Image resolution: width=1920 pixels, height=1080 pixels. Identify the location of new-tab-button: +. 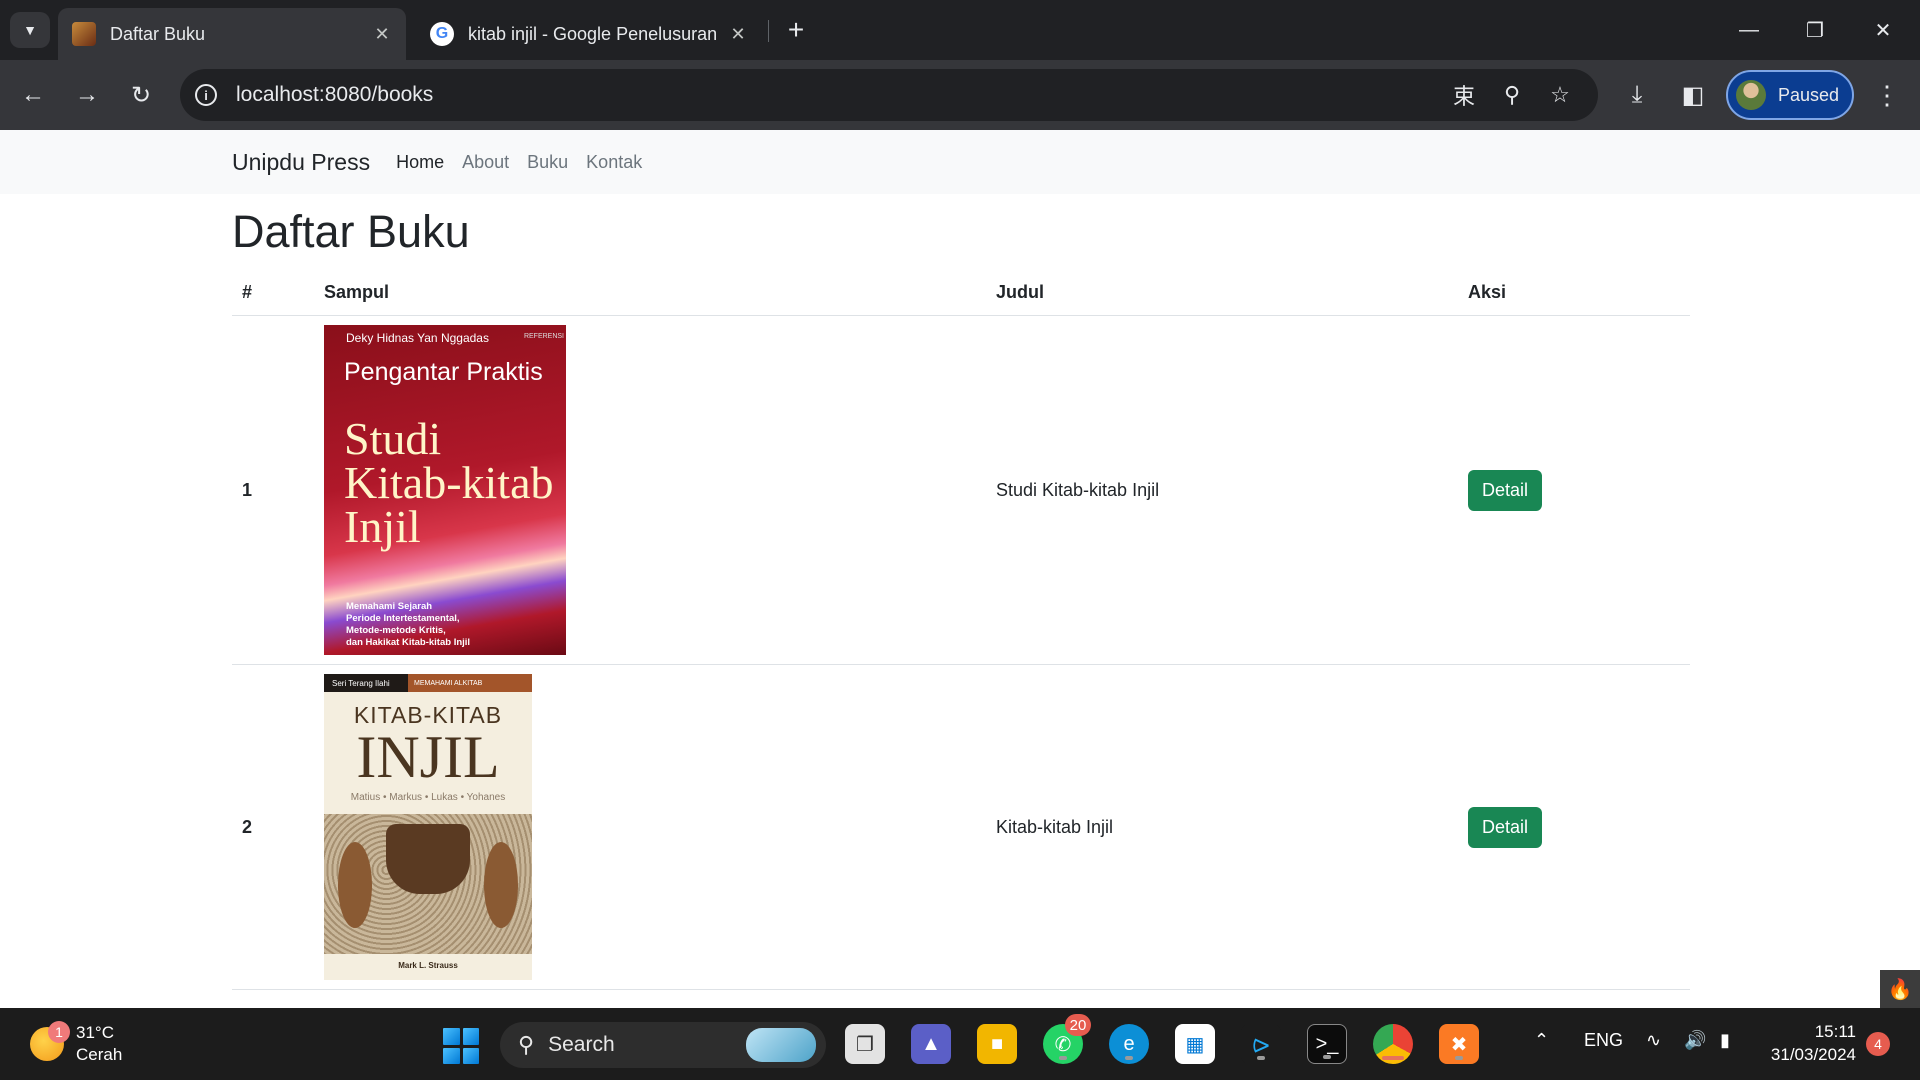
(796, 30).